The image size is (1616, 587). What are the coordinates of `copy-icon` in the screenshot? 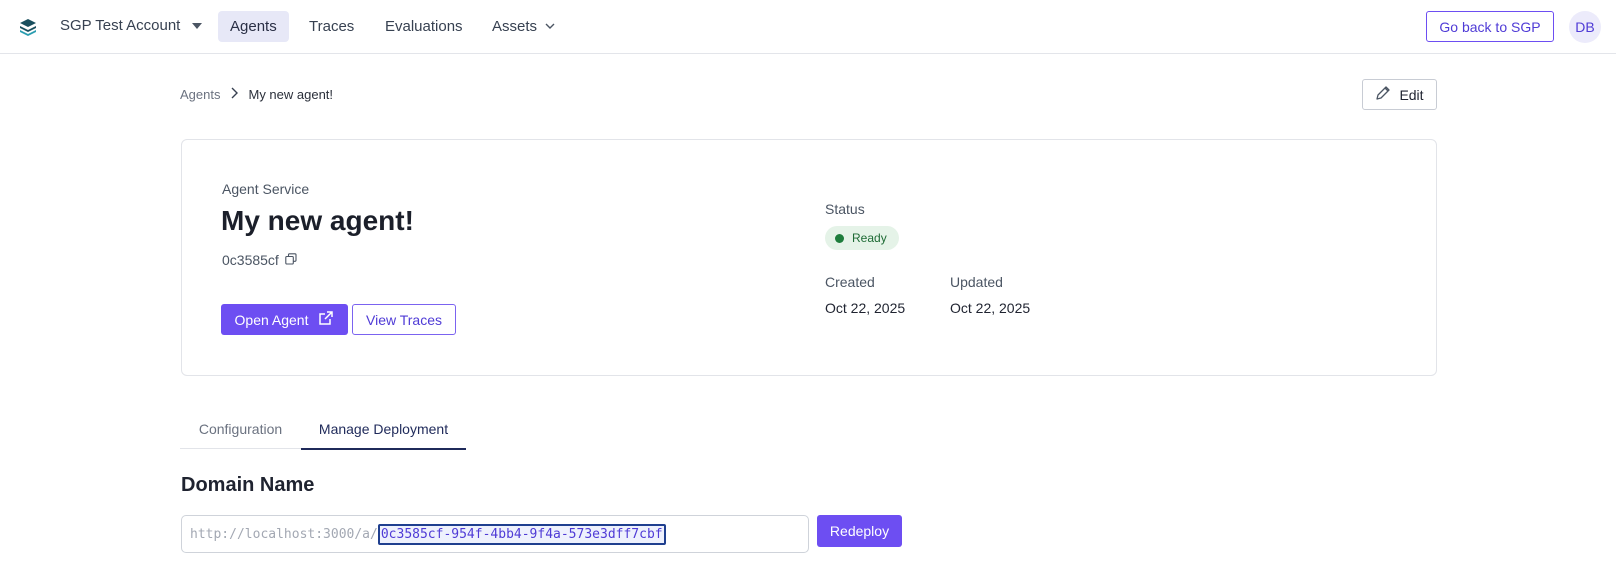 It's located at (291, 260).